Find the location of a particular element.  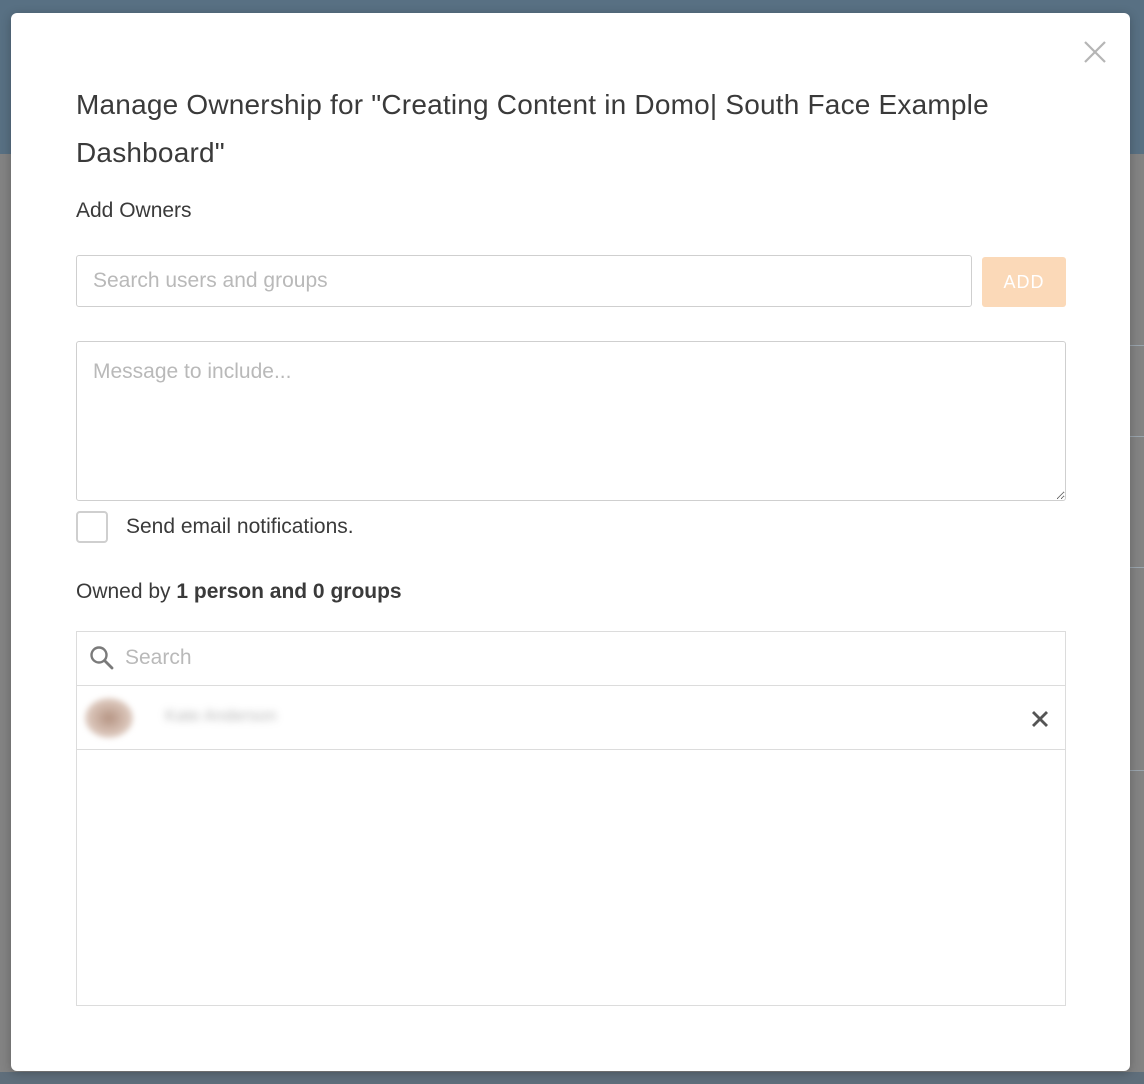

email-notifications-label: Send email notifications. is located at coordinates (240, 527).